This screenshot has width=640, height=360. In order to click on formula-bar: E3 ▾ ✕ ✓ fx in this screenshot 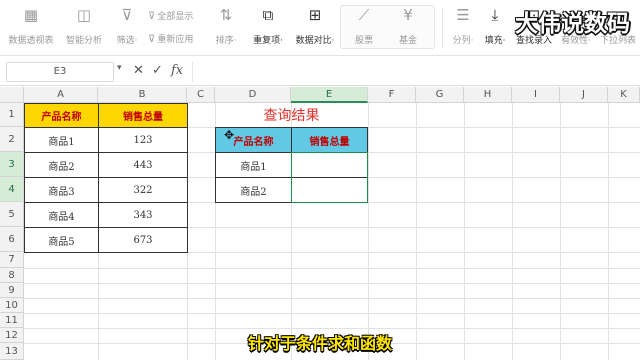, I will do `click(320, 72)`.